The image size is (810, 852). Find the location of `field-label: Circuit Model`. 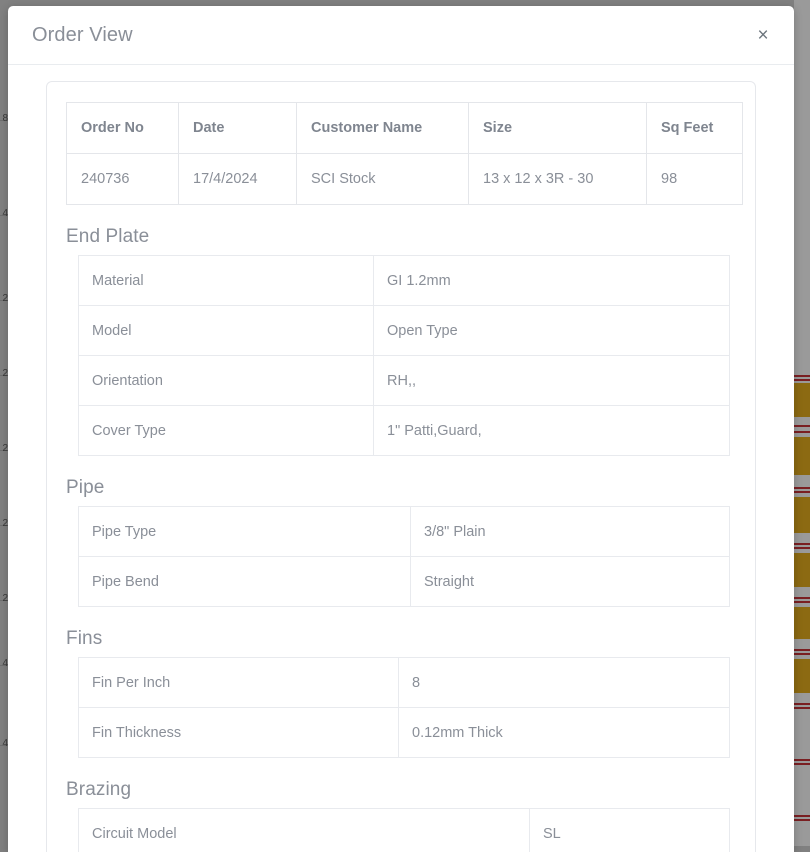

field-label: Circuit Model is located at coordinates (304, 830).